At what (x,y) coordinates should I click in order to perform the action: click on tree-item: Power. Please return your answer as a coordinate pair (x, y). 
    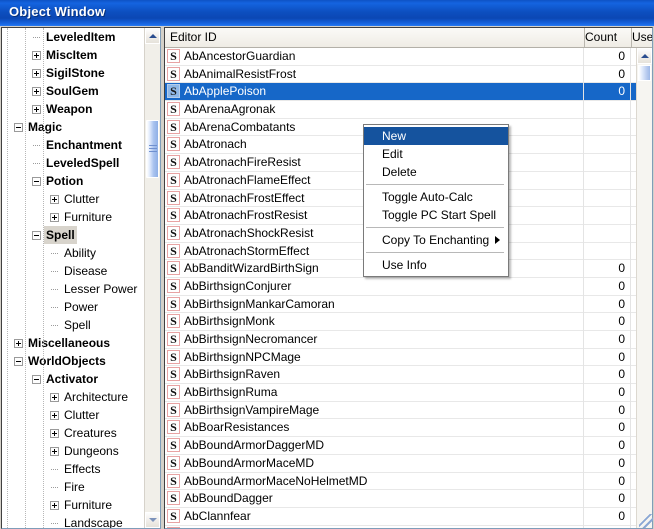
    Looking at the image, I should click on (70, 307).